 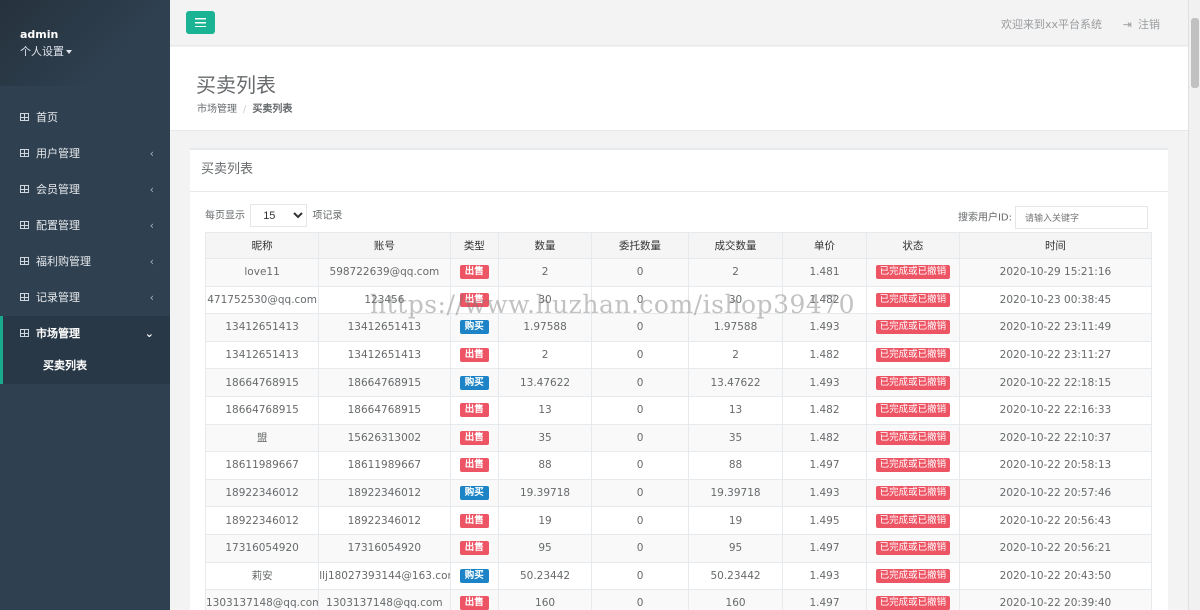 I want to click on col-filled-cell: 95, so click(x=736, y=548).